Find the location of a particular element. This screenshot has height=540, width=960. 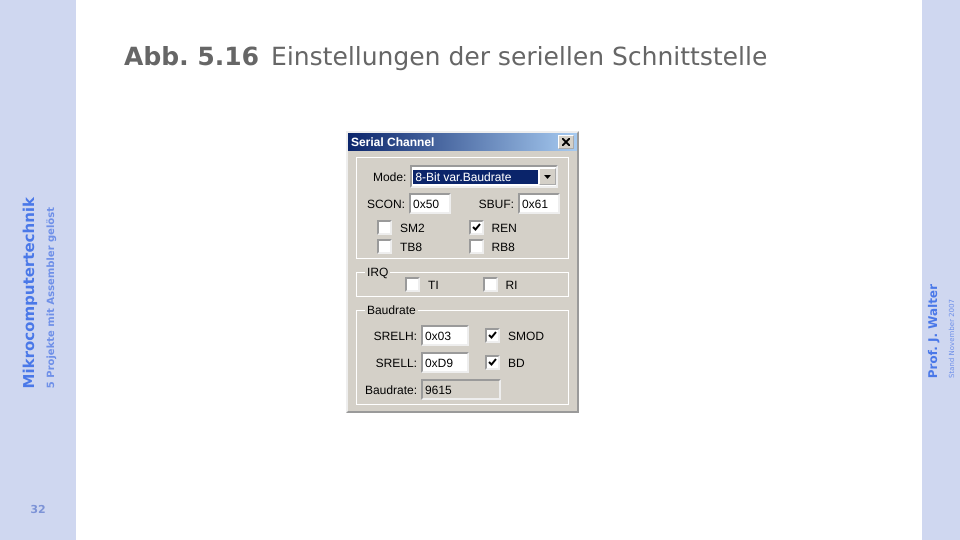

checkbox: RI is located at coordinates (521, 284).